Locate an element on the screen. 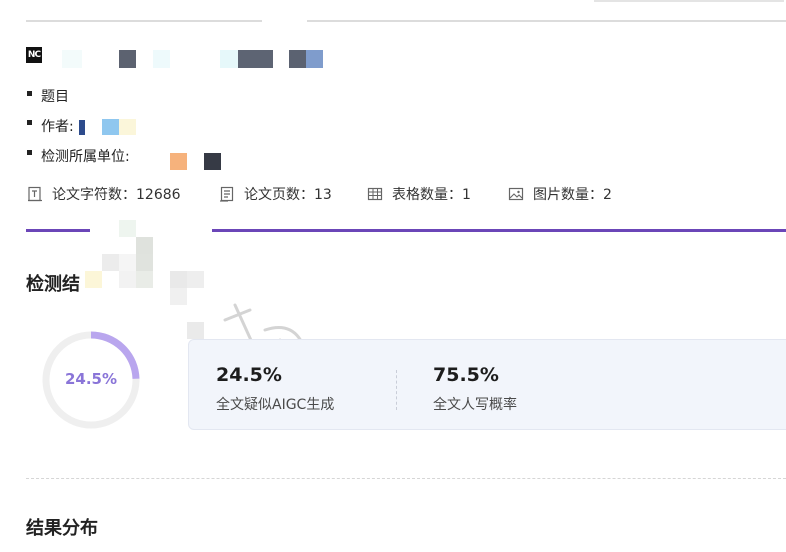  char-count-stat: 论文字符数：12686 is located at coordinates (104, 194).